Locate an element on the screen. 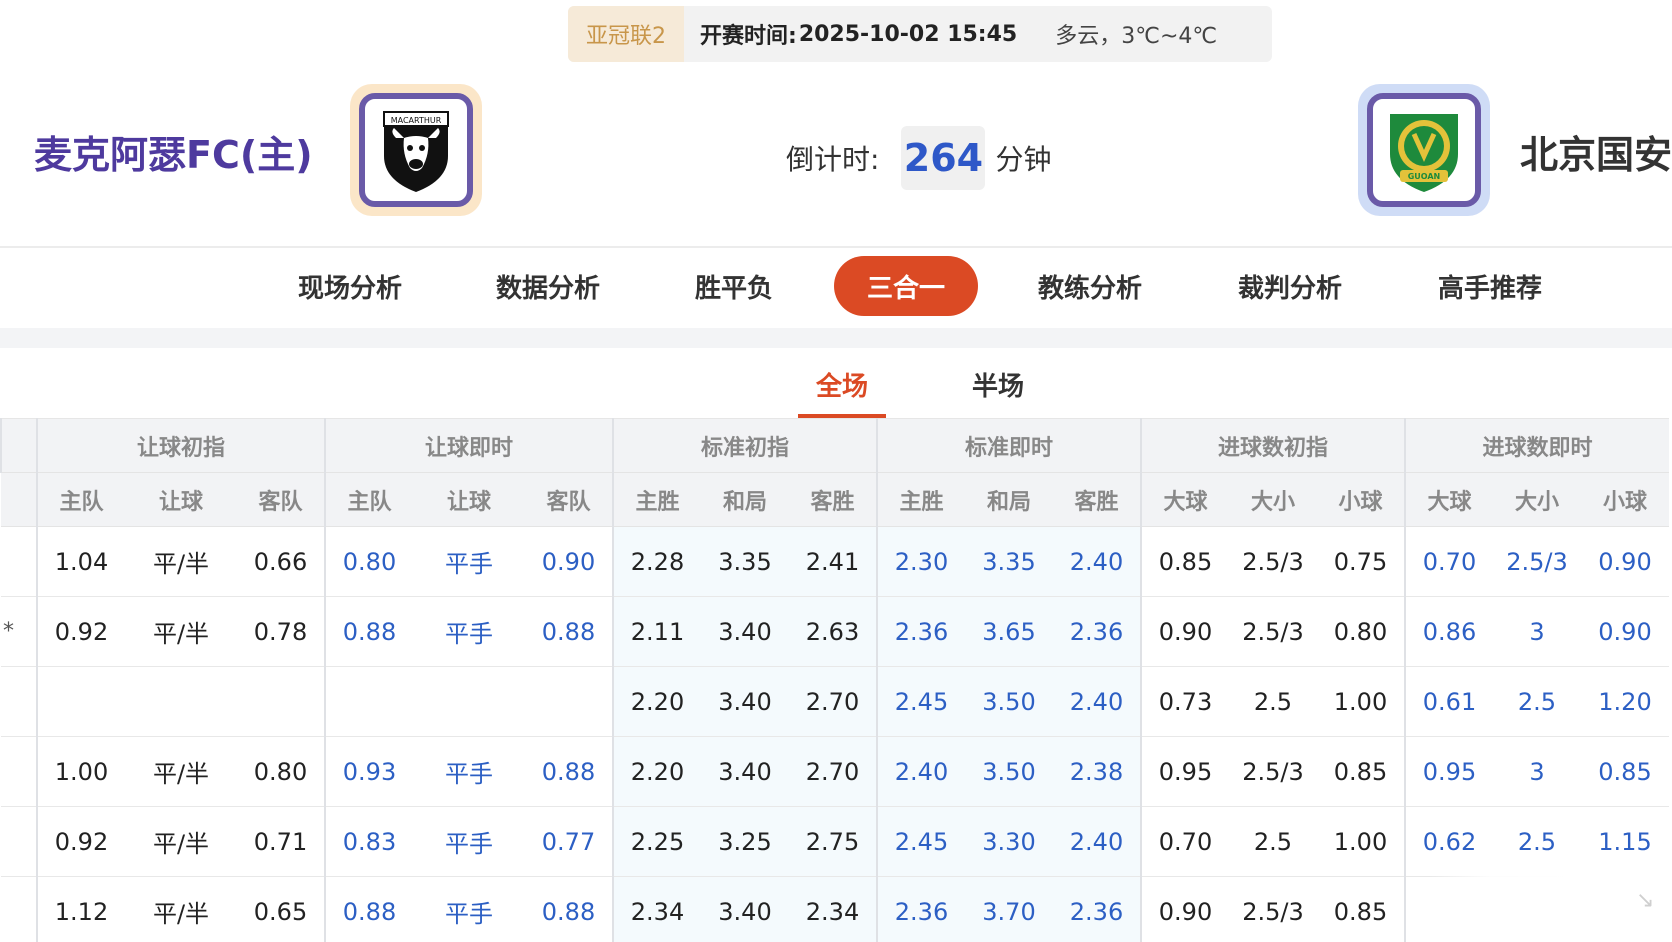  home-team-logo: MACARTHUR is located at coordinates (416, 150).